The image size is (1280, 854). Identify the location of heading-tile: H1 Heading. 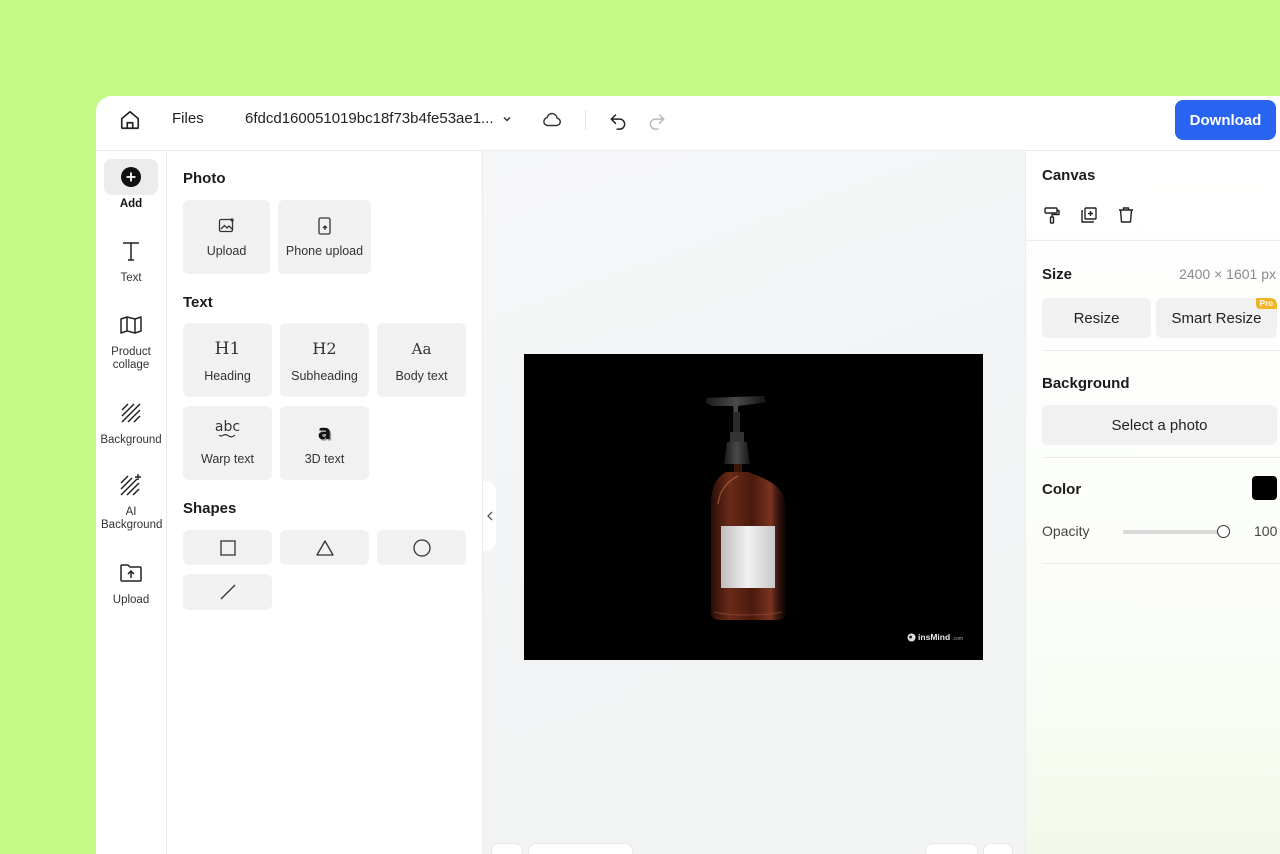
(227, 360).